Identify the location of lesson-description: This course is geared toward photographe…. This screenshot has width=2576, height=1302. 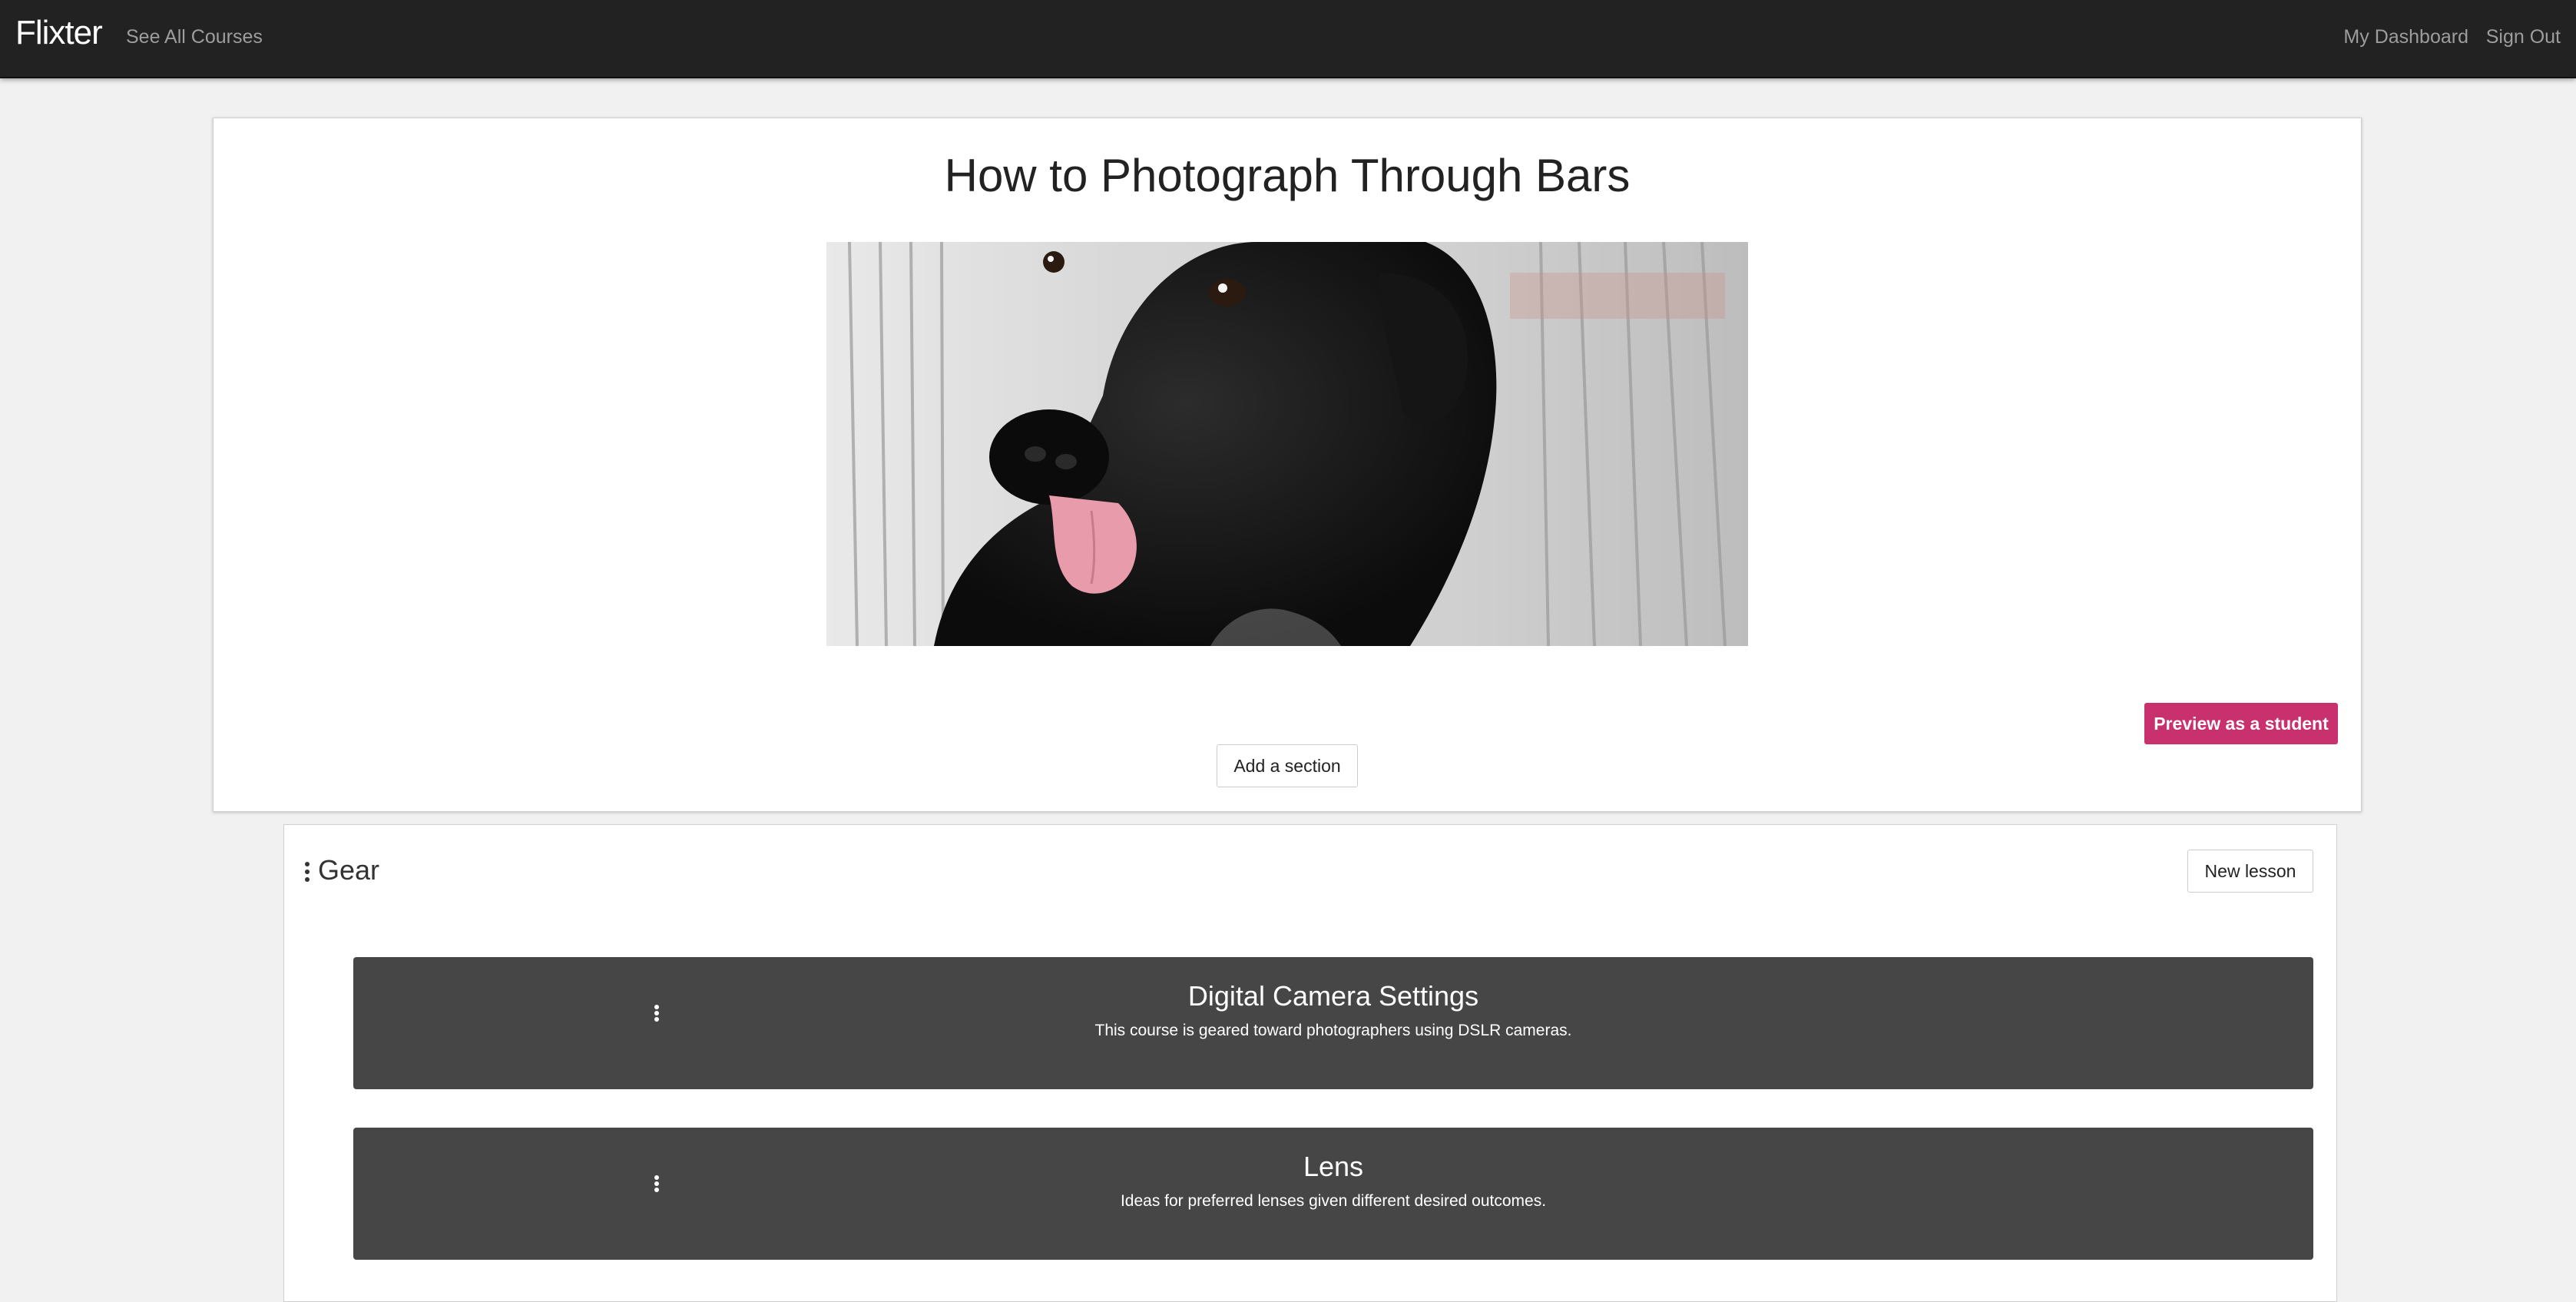
(1333, 1030).